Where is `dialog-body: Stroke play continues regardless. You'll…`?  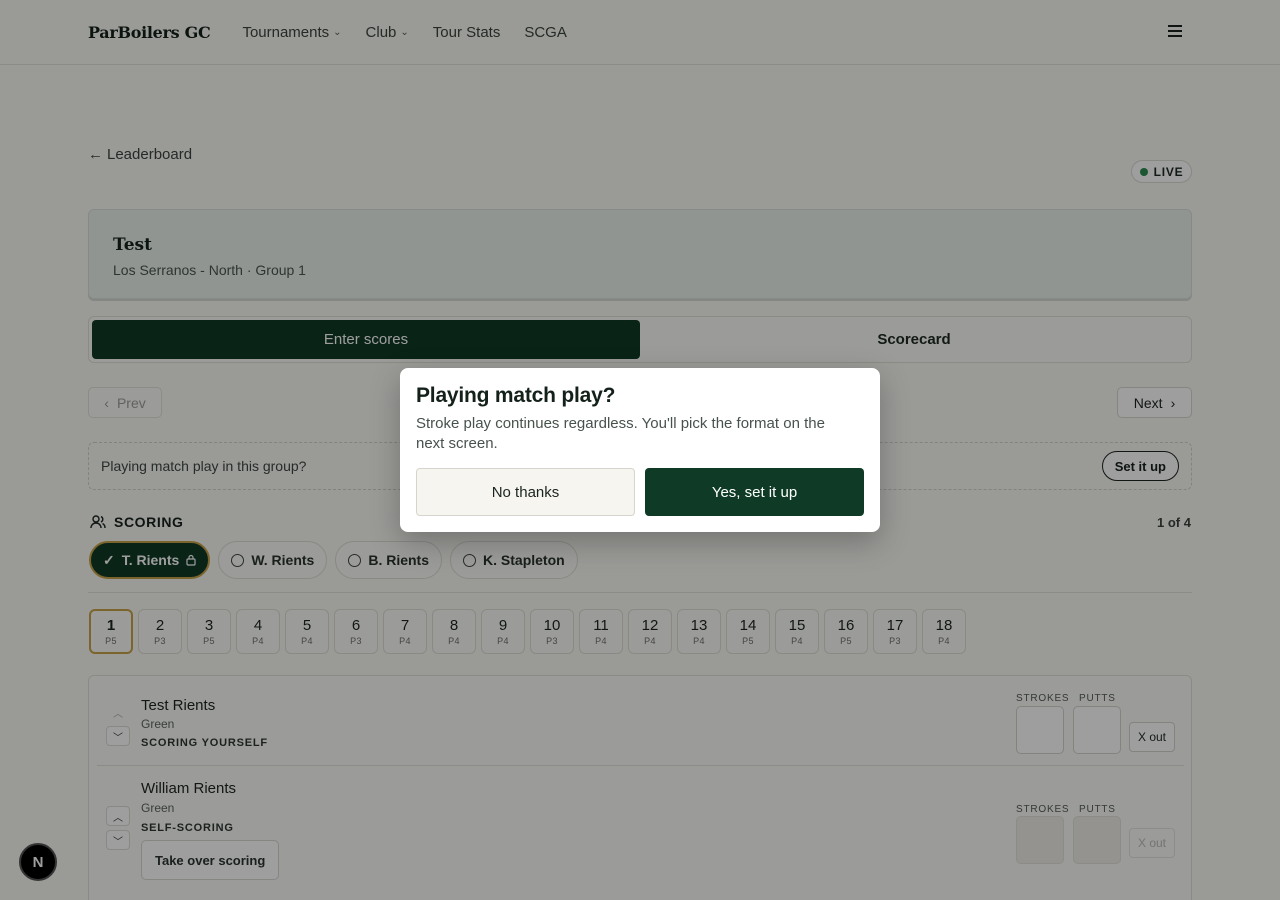 dialog-body: Stroke play continues regardless. You'll… is located at coordinates (620, 433).